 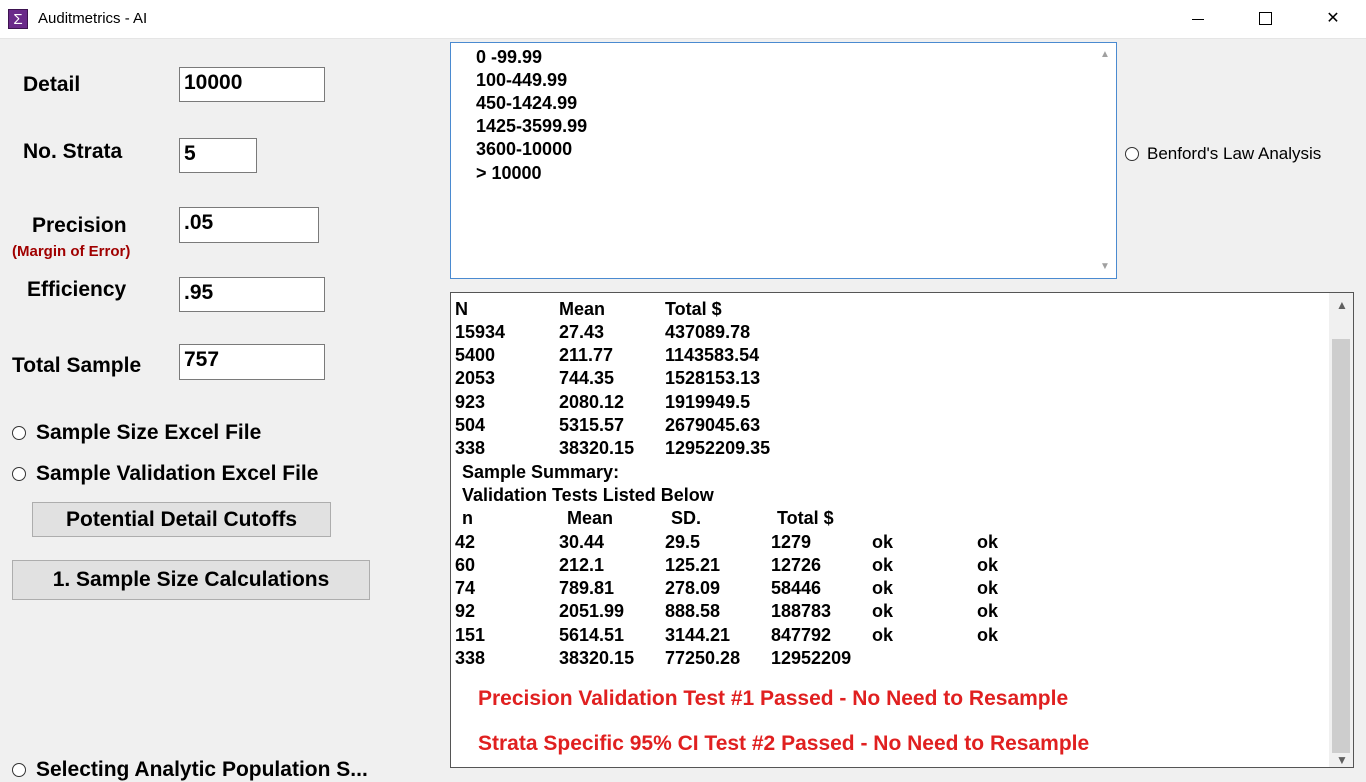 I want to click on header-cell: N, so click(x=461, y=309).